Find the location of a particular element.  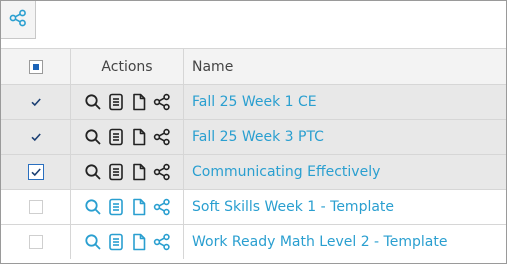

row-name-link: Communicating Effectively is located at coordinates (286, 172).